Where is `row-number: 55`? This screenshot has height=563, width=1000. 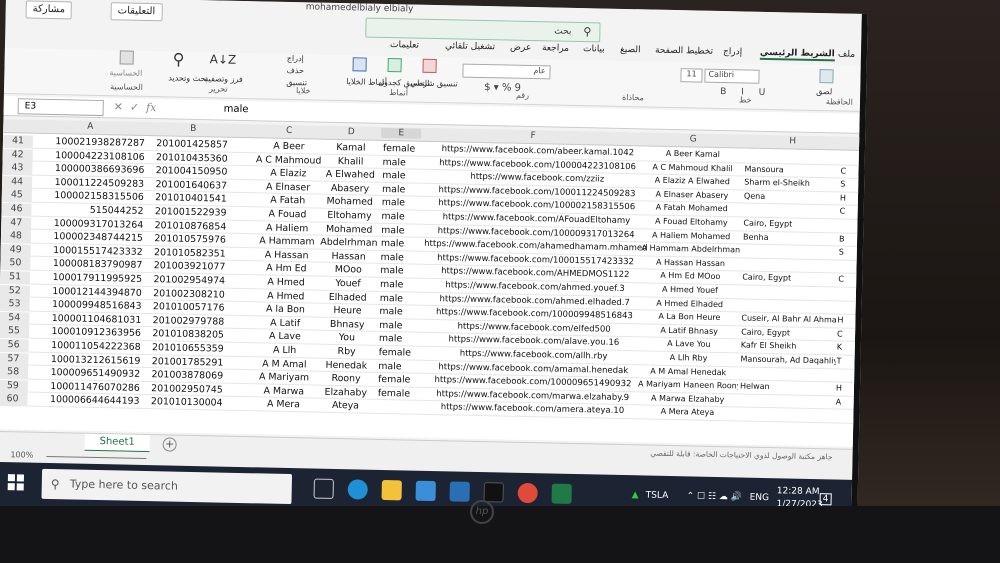
row-number: 55 is located at coordinates (15, 332).